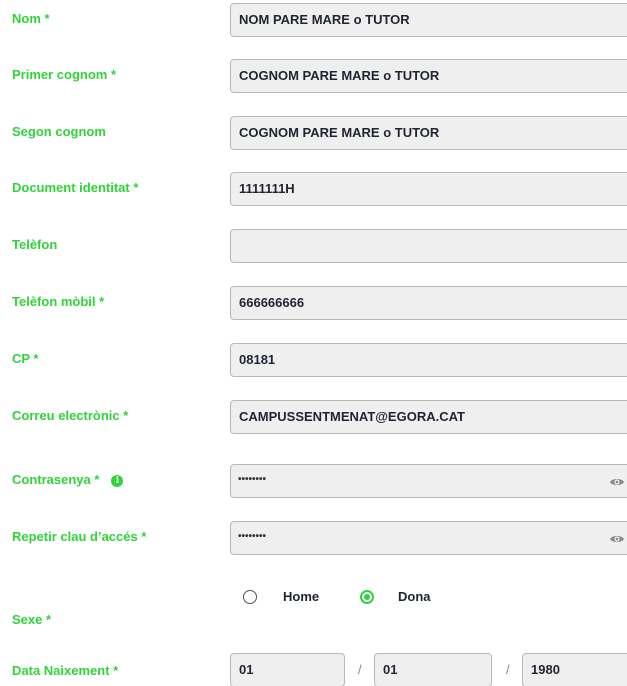 This screenshot has width=627, height=686. I want to click on postal-code-input: 08181, so click(428, 360).